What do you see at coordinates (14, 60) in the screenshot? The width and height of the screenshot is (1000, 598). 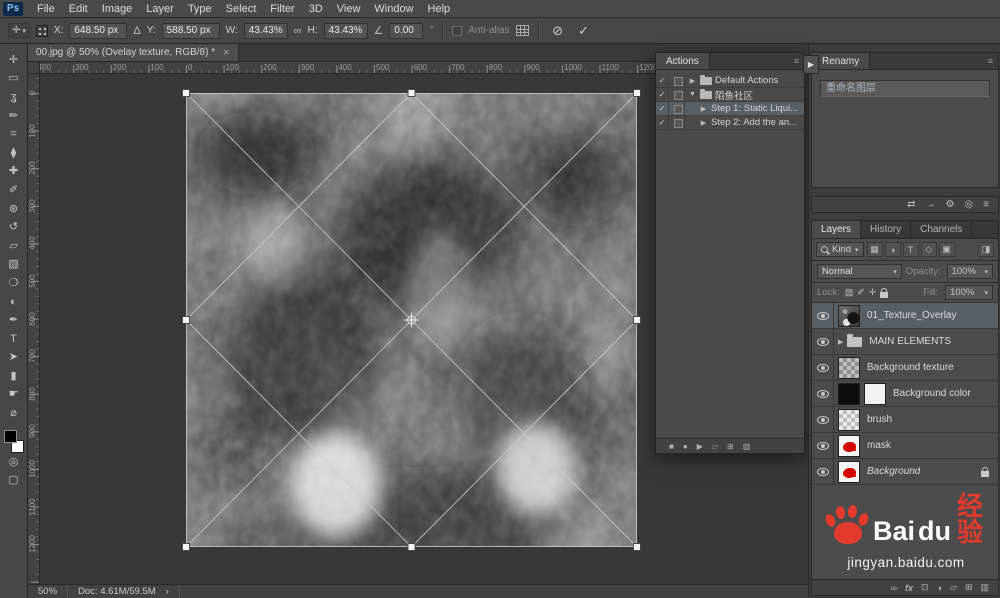 I see `move-tool-icon: ✛` at bounding box center [14, 60].